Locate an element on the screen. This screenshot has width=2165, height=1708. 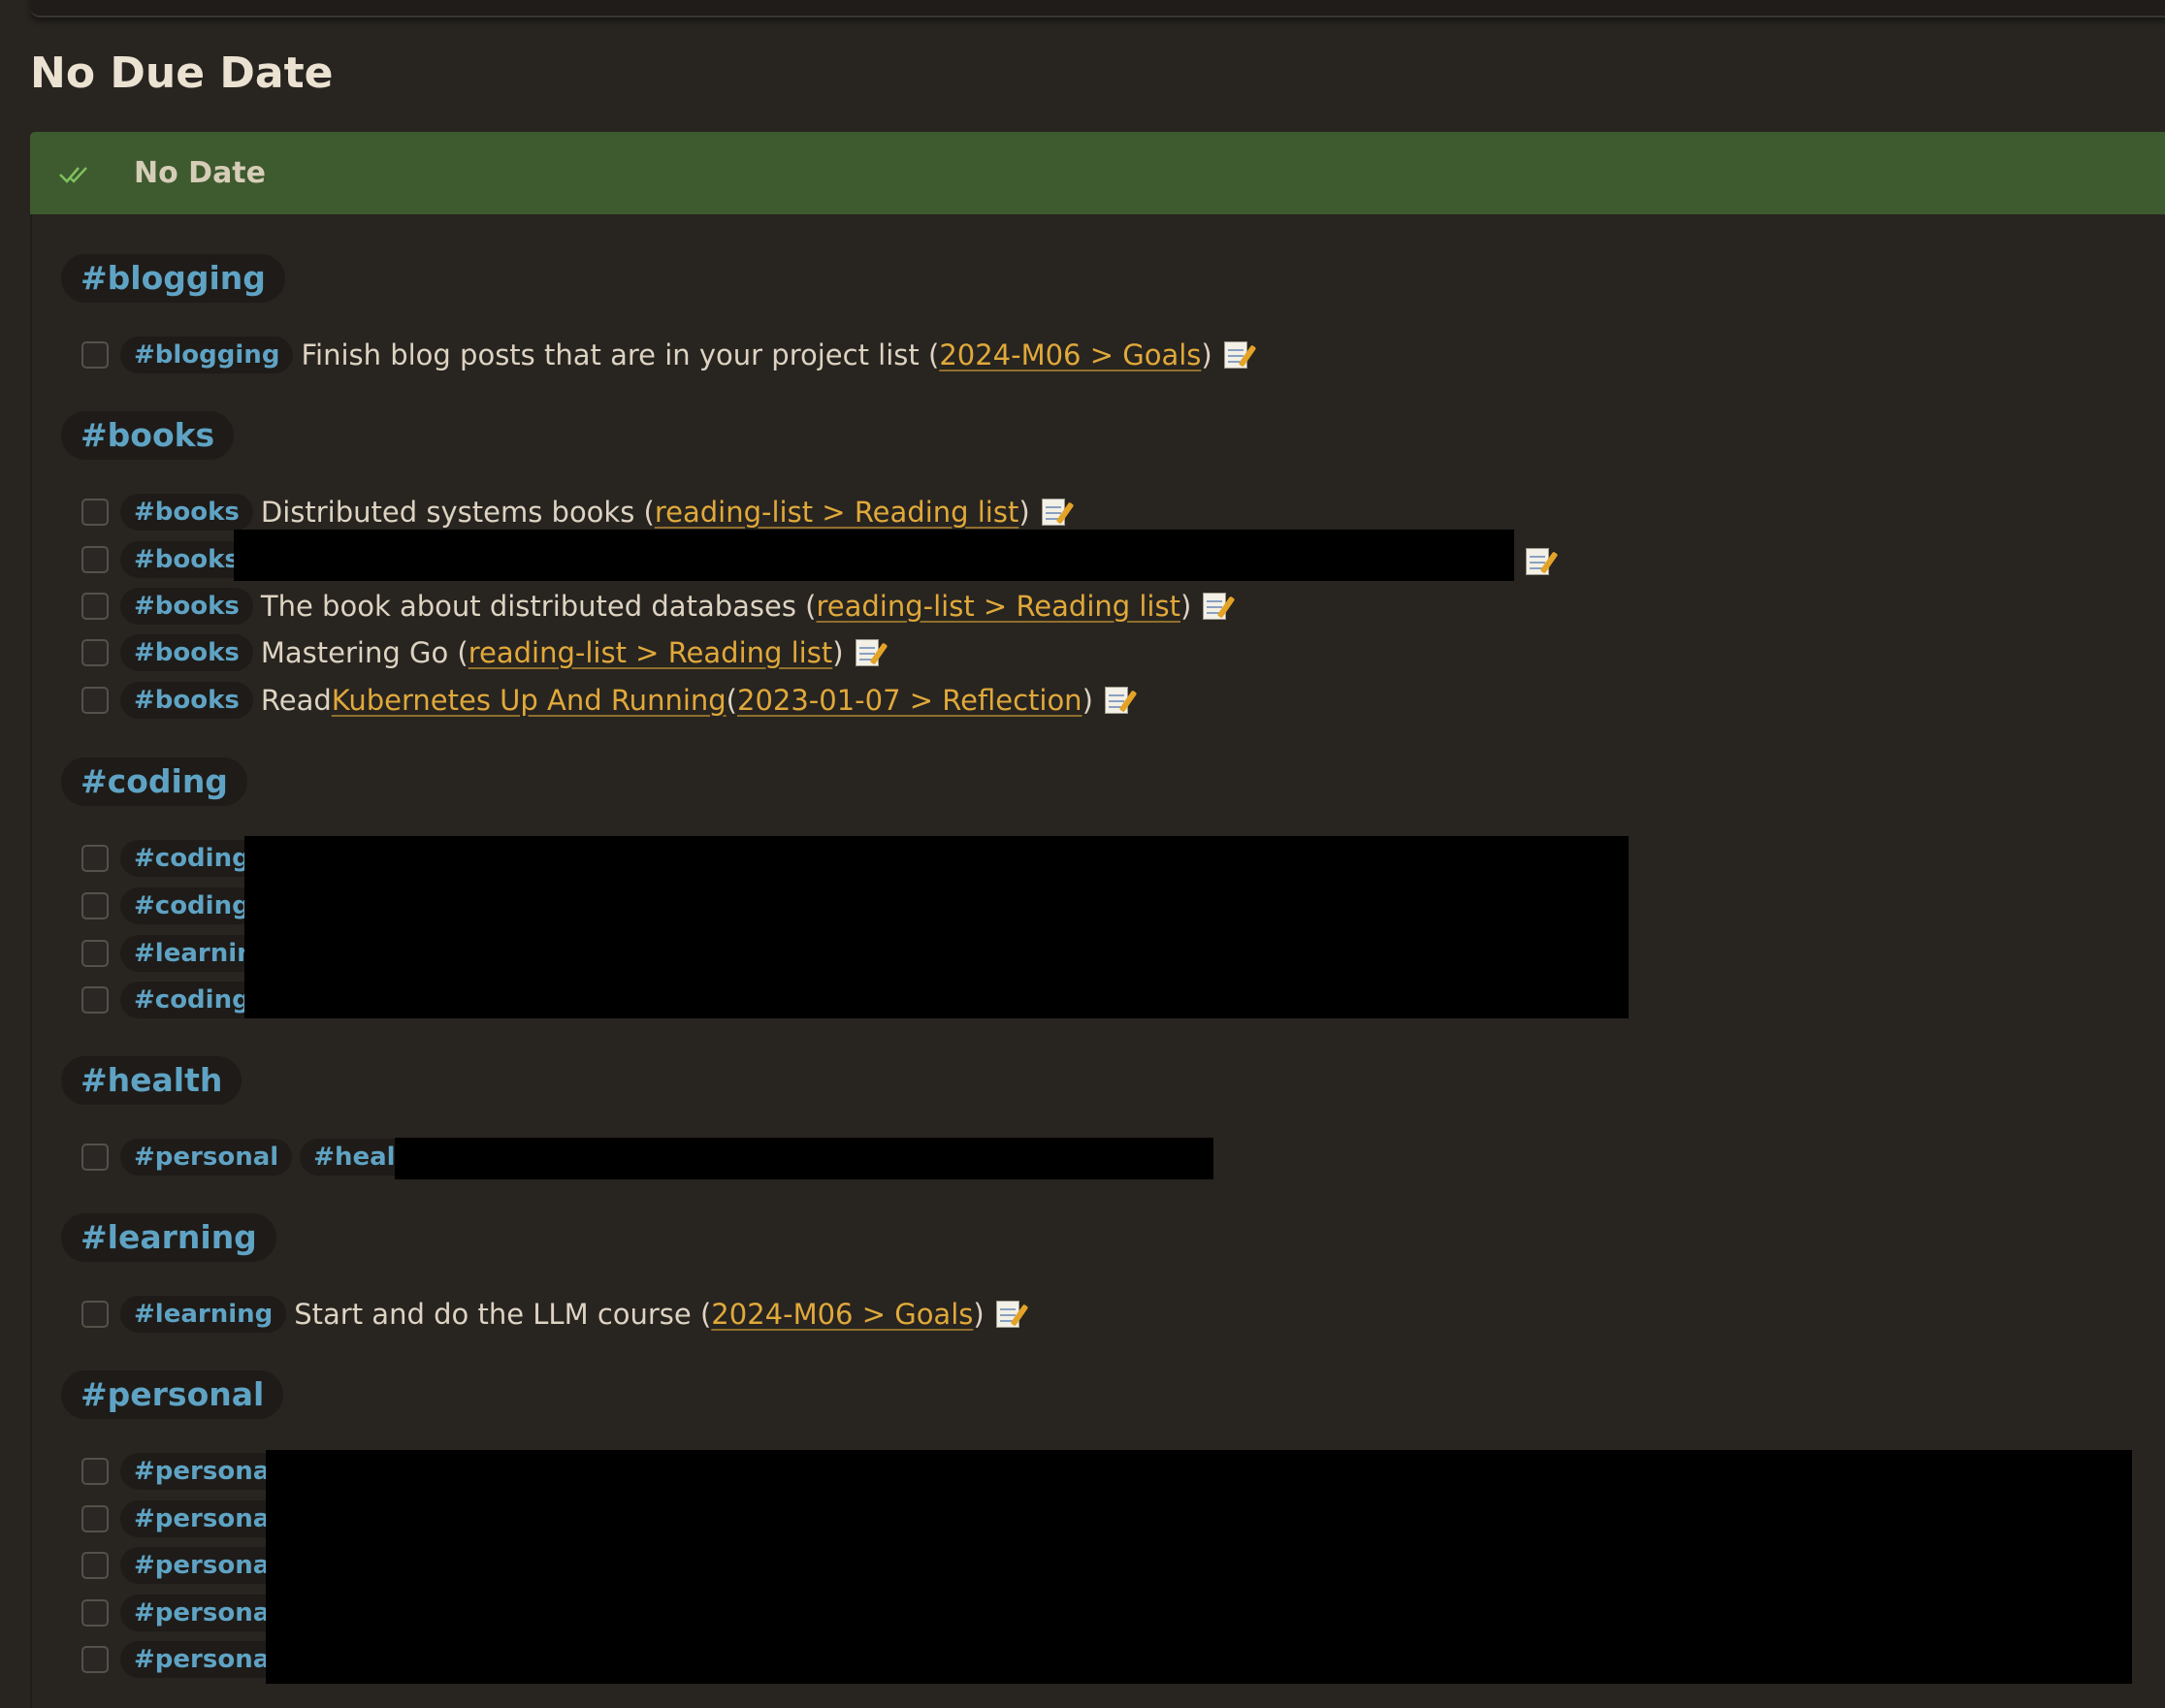
group-heading-health: #health is located at coordinates (151, 1080).